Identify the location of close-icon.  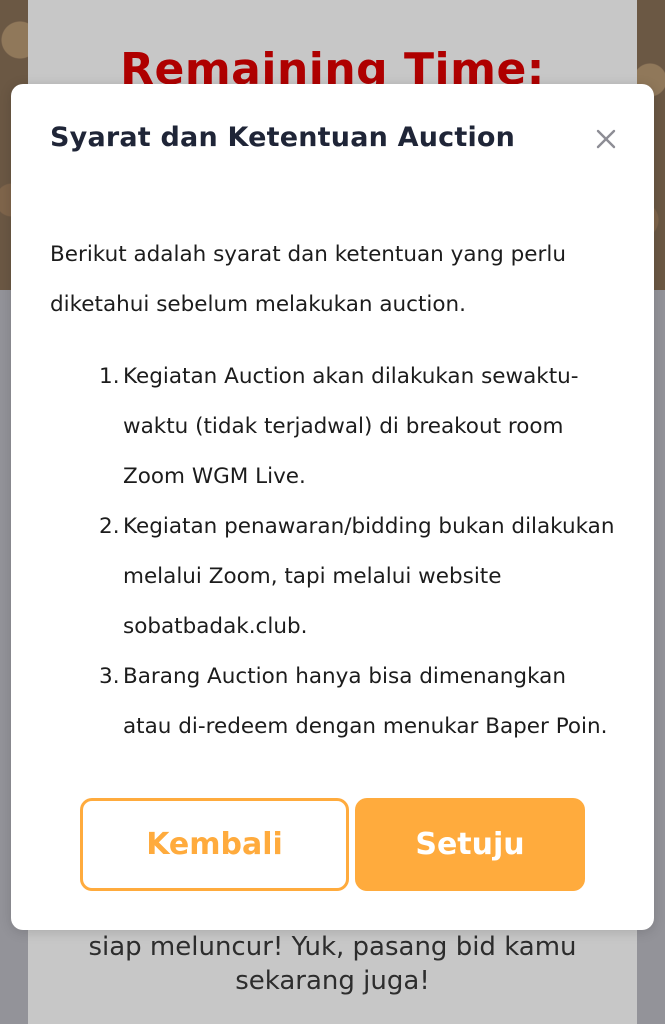
(606, 139).